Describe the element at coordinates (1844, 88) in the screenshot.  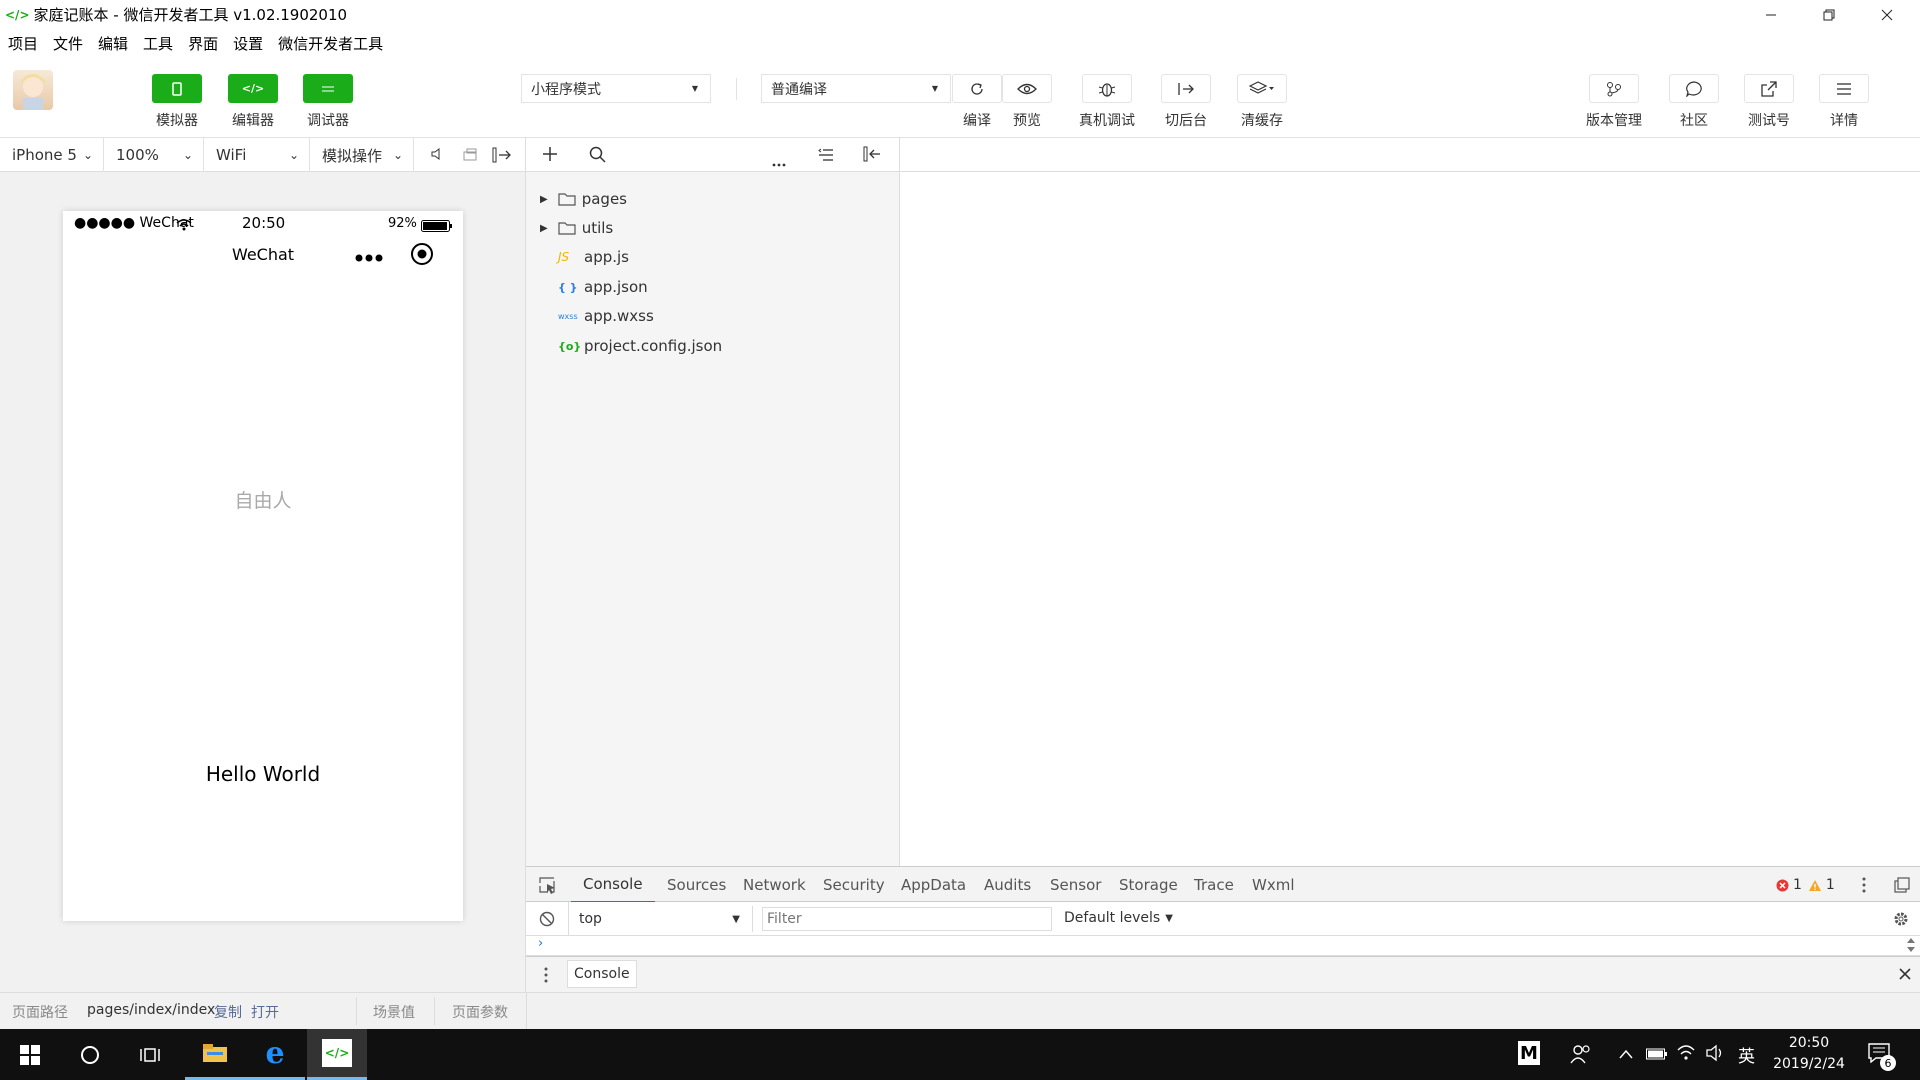
I see `details-button` at that location.